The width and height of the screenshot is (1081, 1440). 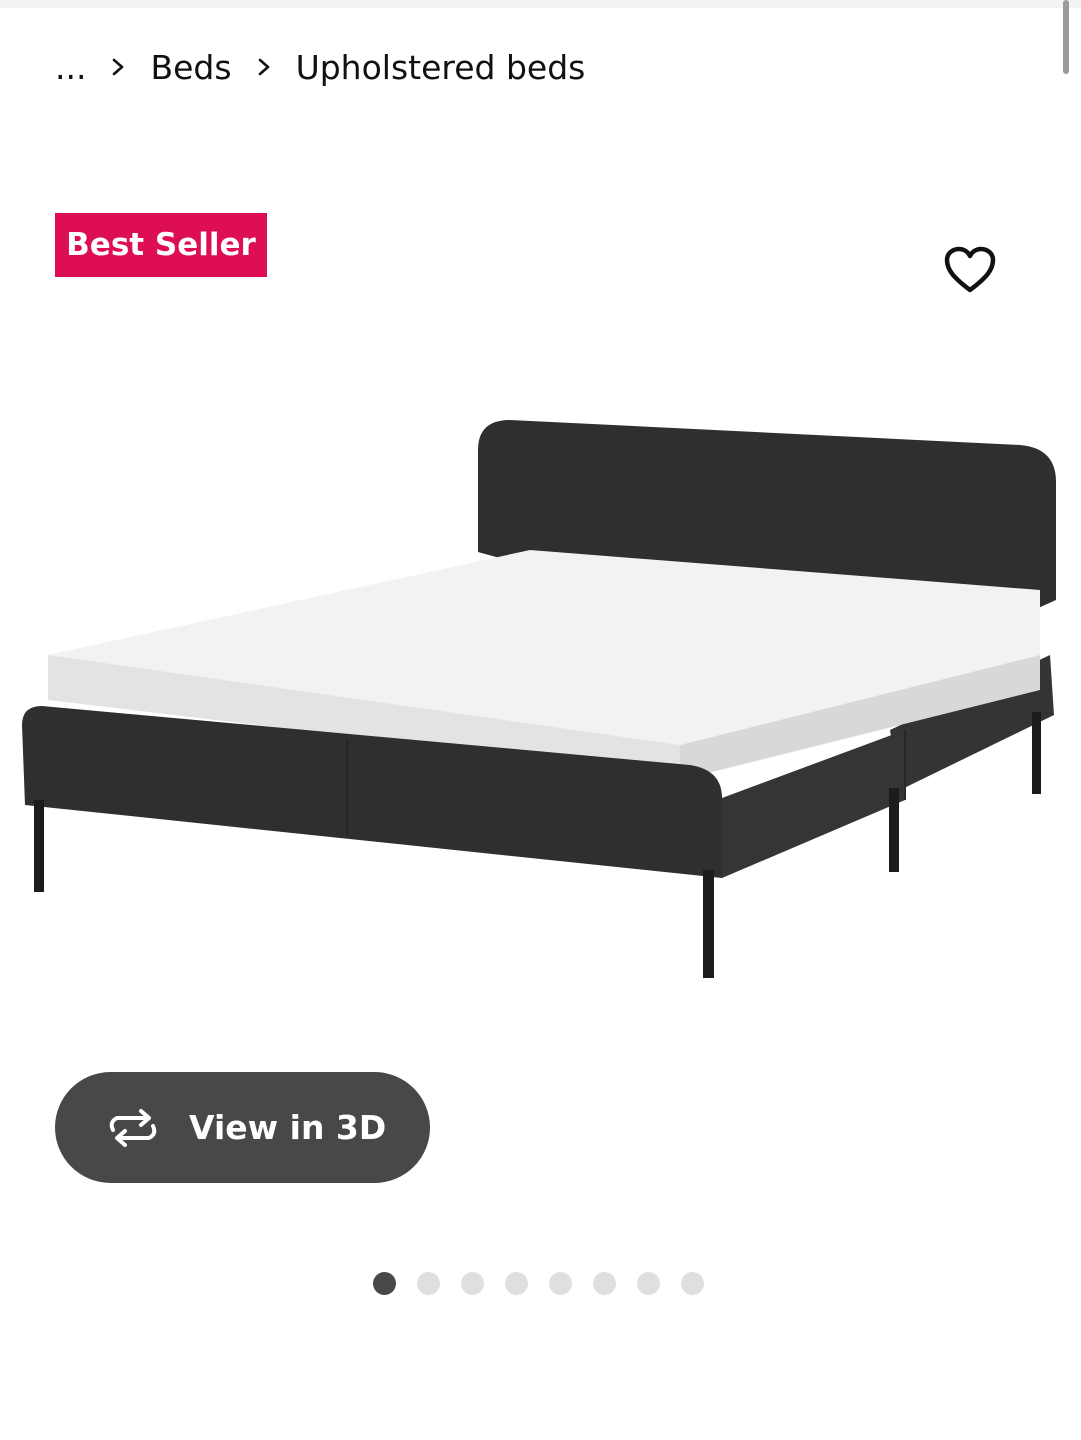 I want to click on view-in-3d-button: View in 3D, so click(x=242, y=1127).